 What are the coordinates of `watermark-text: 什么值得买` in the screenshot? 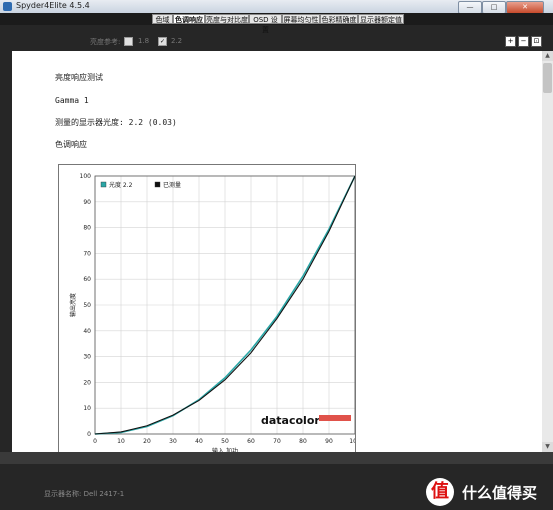 It's located at (500, 493).